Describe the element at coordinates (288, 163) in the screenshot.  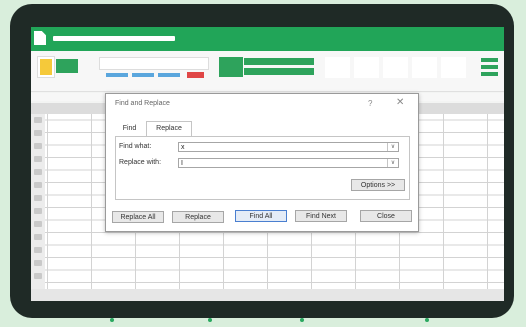
I see `replace-with-input: I ∨` at that location.